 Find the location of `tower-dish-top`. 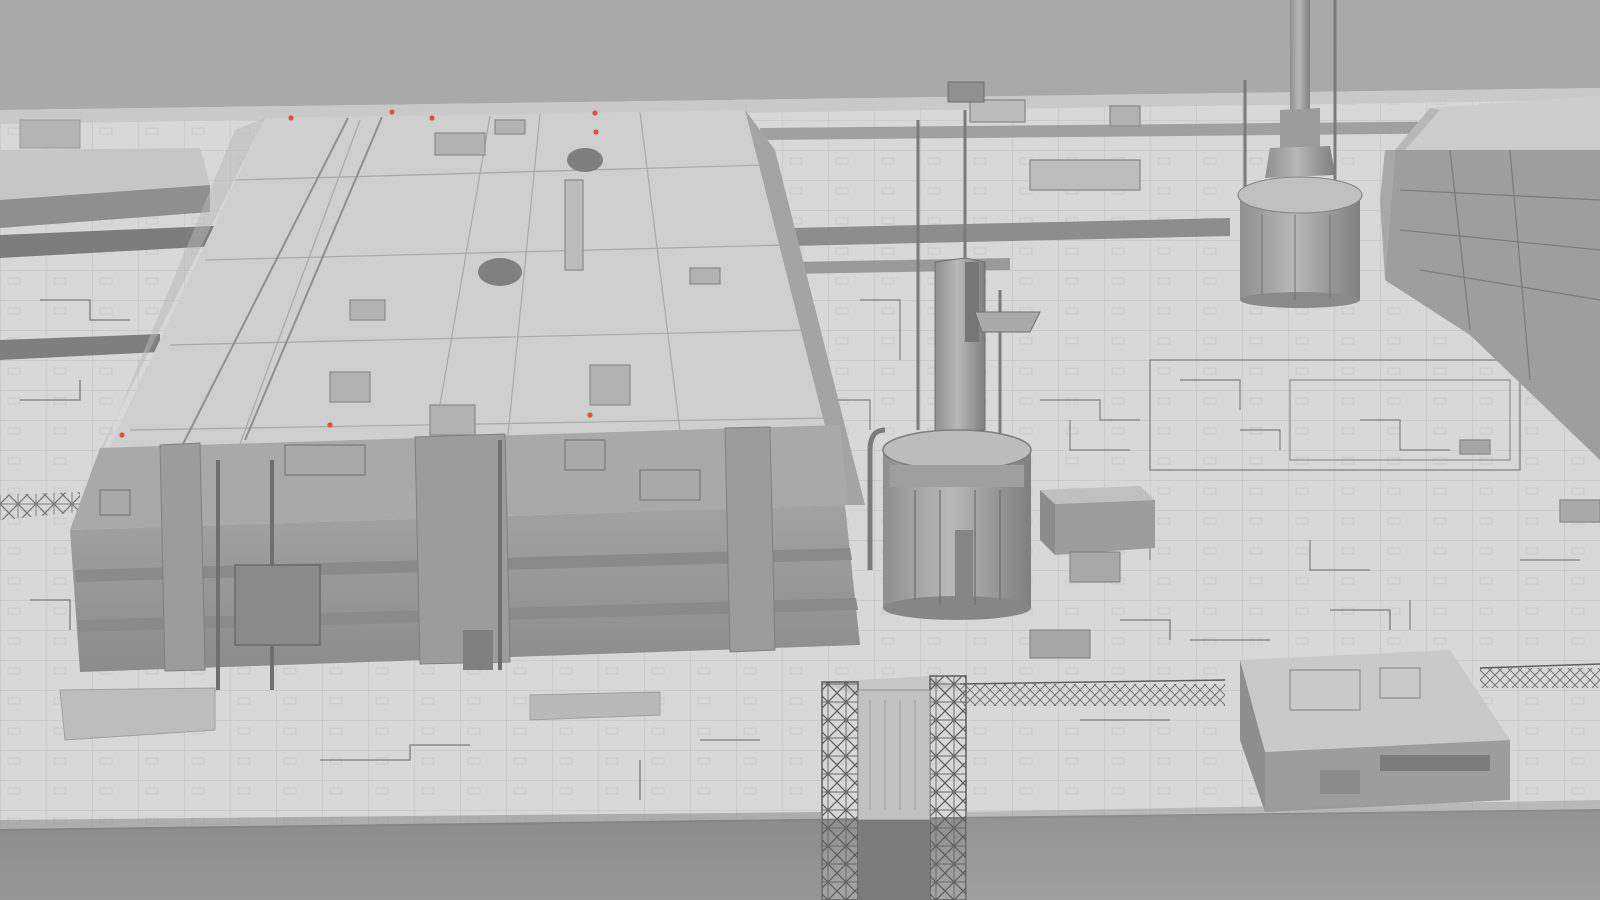

tower-dish-top is located at coordinates (966, 92).